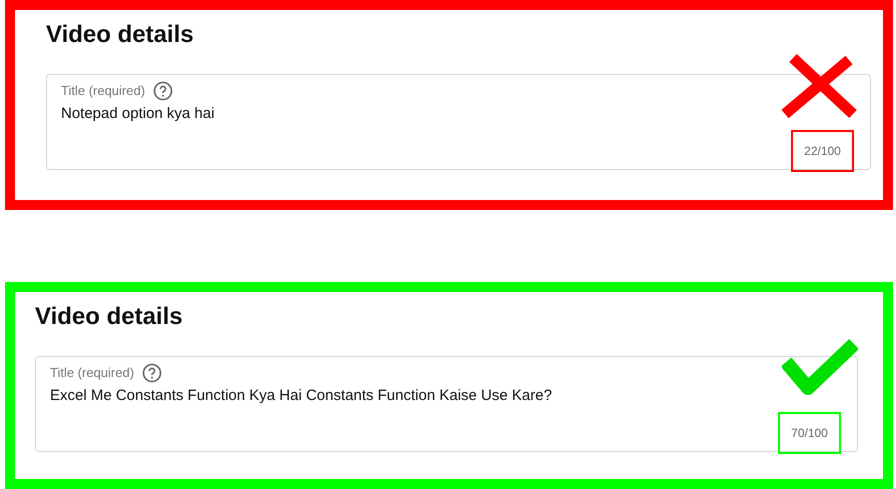  What do you see at coordinates (138, 114) in the screenshot?
I see `field-value: Notepad option kya hai` at bounding box center [138, 114].